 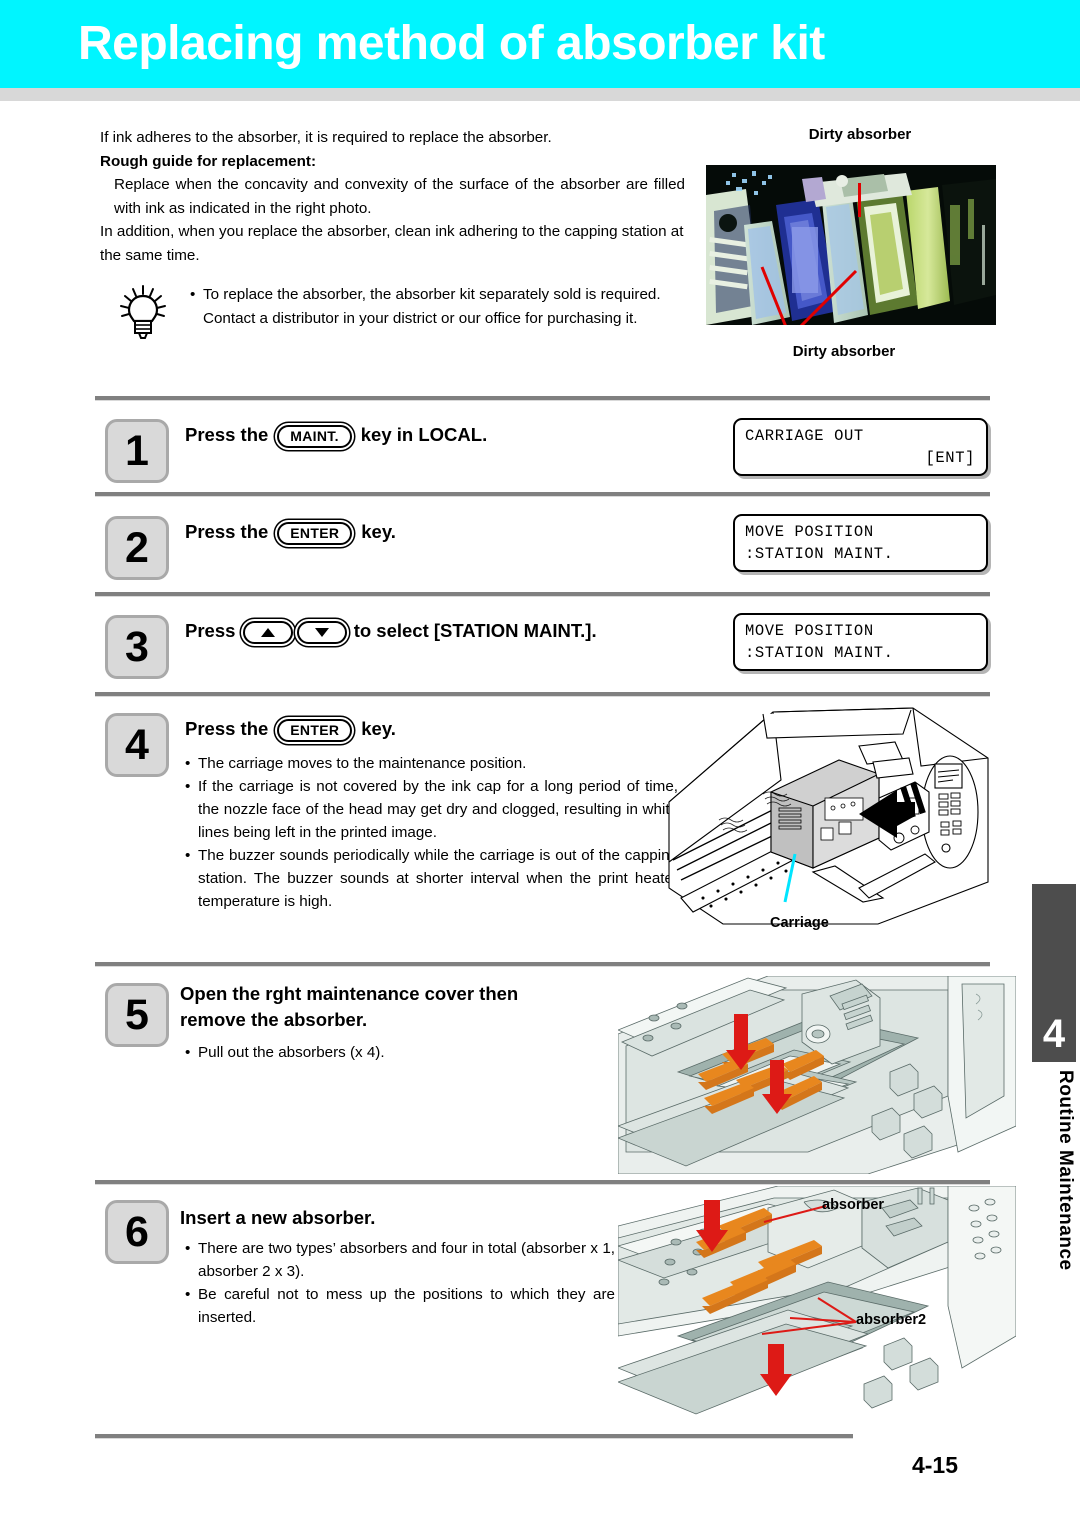 What do you see at coordinates (475, 630) in the screenshot?
I see `step-3-title-post: to select [STATION MAINT.].` at bounding box center [475, 630].